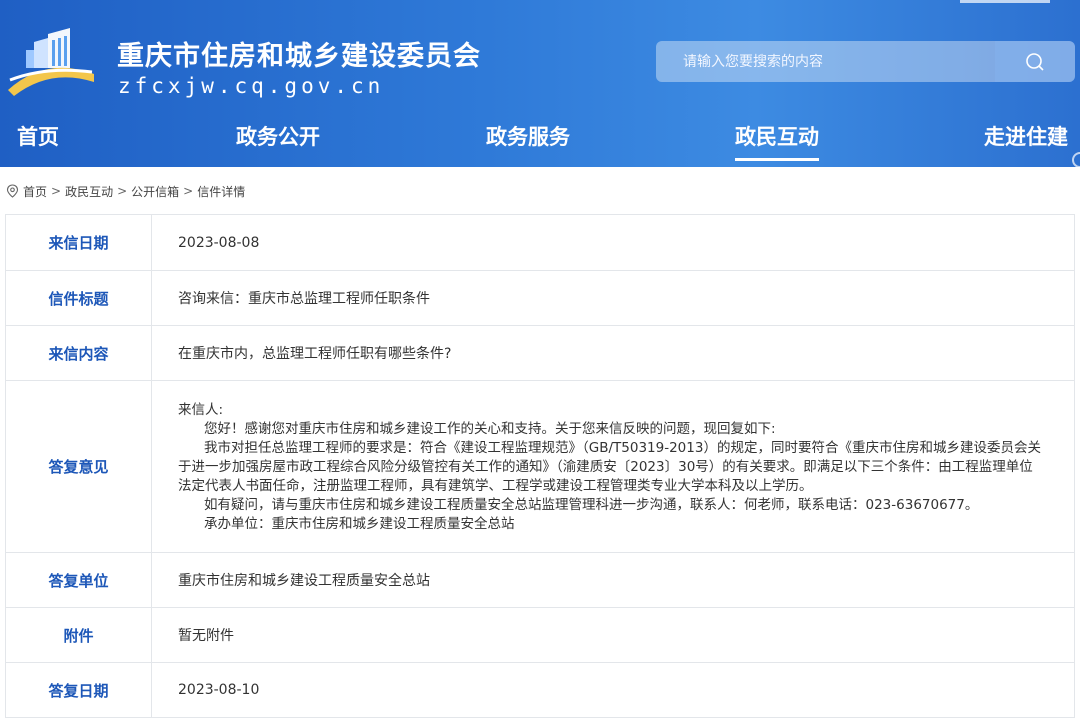 The image size is (1080, 723). I want to click on site-domain: zfcxjw.cq.gov.cn, so click(251, 86).